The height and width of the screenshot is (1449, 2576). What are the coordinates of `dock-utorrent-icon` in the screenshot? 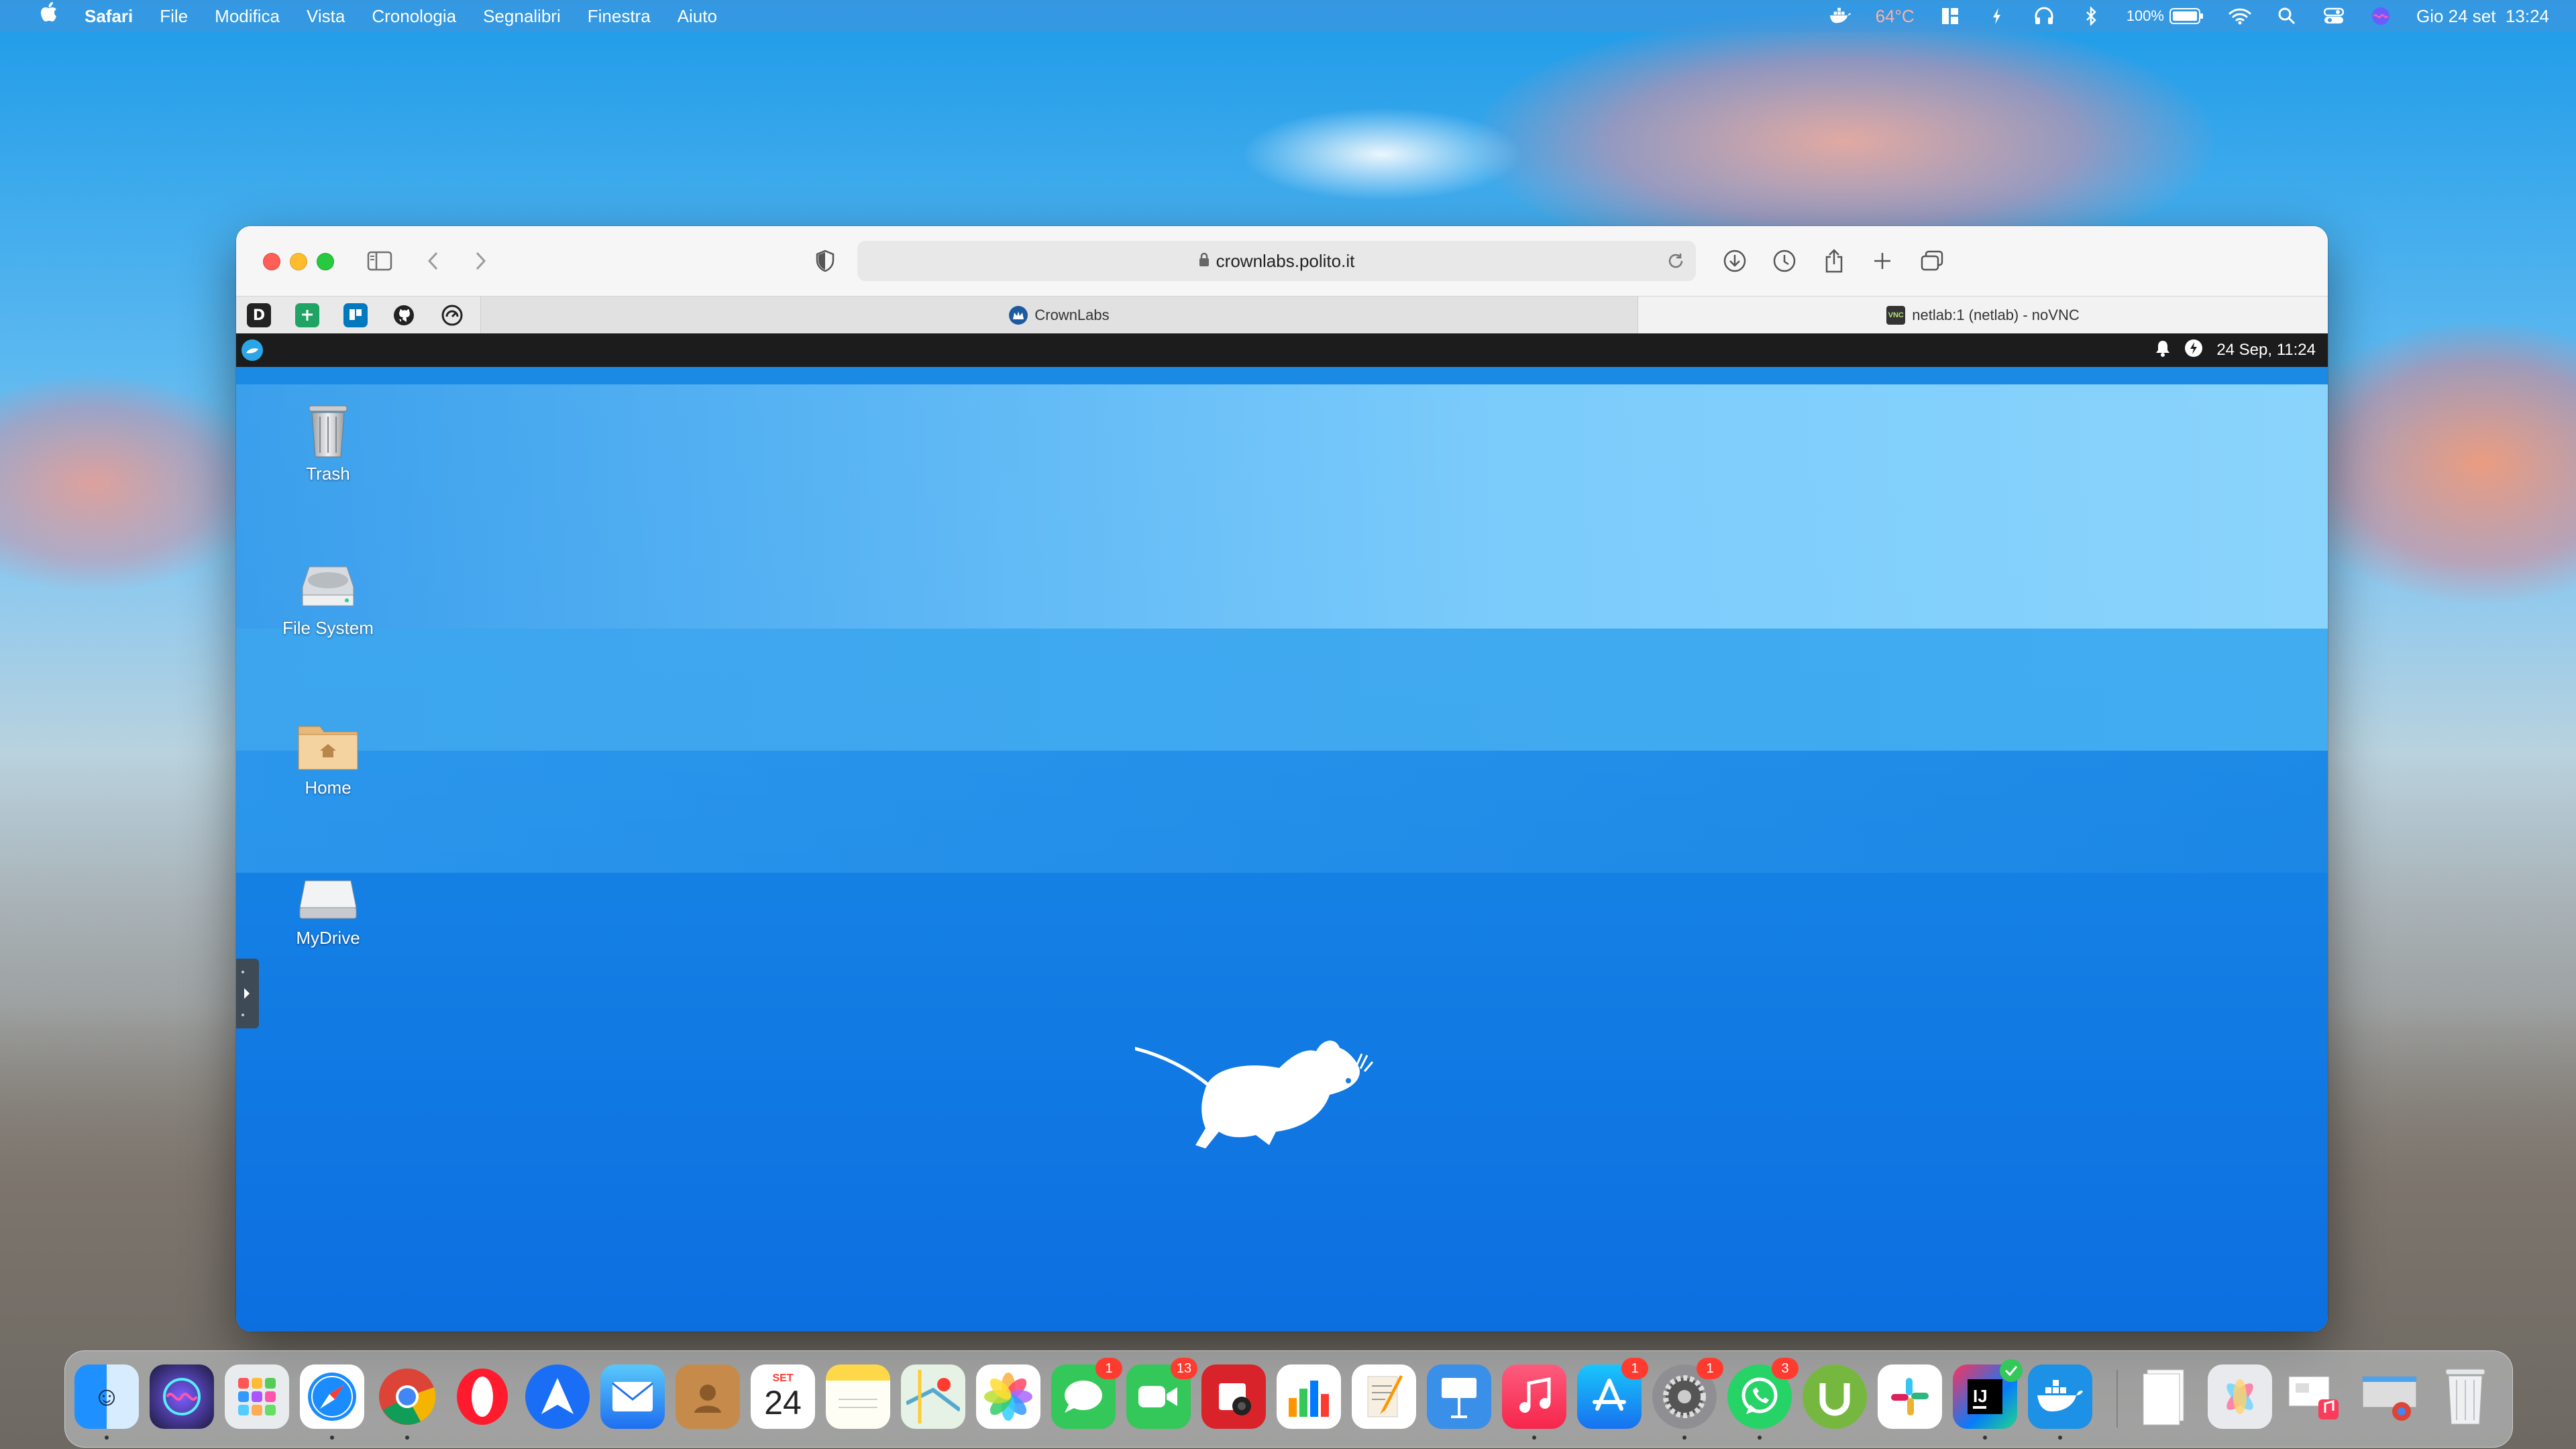 It's located at (1835, 1396).